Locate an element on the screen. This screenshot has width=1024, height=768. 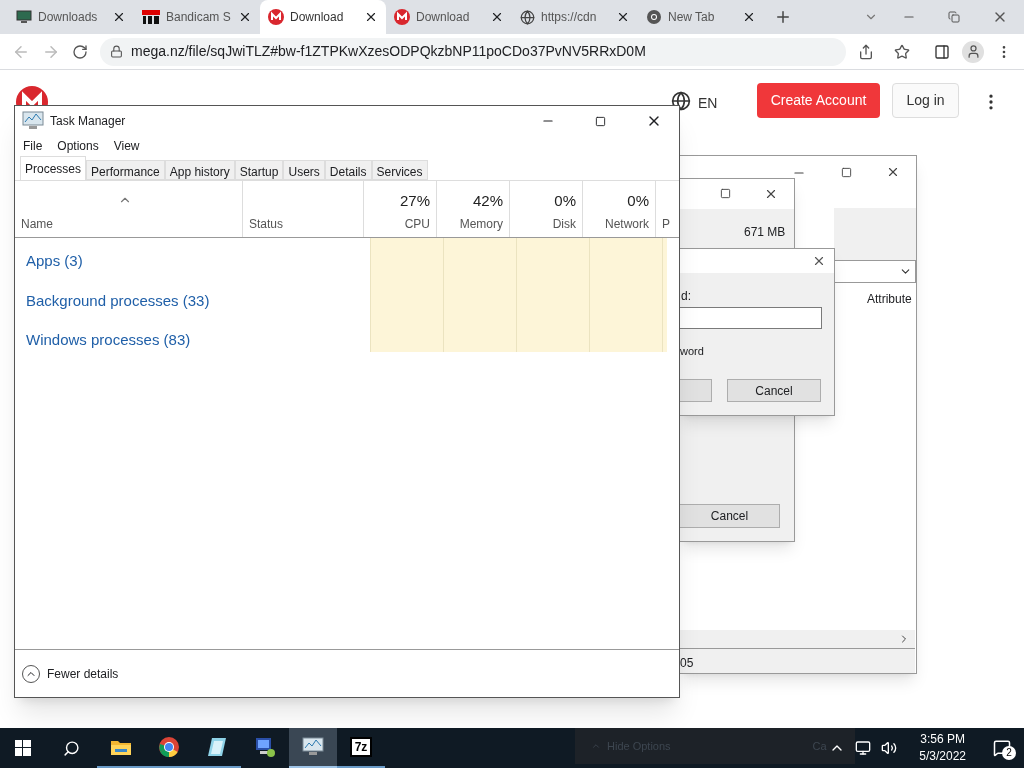
address-field: mega.nz/file/sqJwiTLZ#bw-f1ZTPKwXzesODPQkzbNP11poCDo37PvNV5RRxD0M is located at coordinates (473, 51).